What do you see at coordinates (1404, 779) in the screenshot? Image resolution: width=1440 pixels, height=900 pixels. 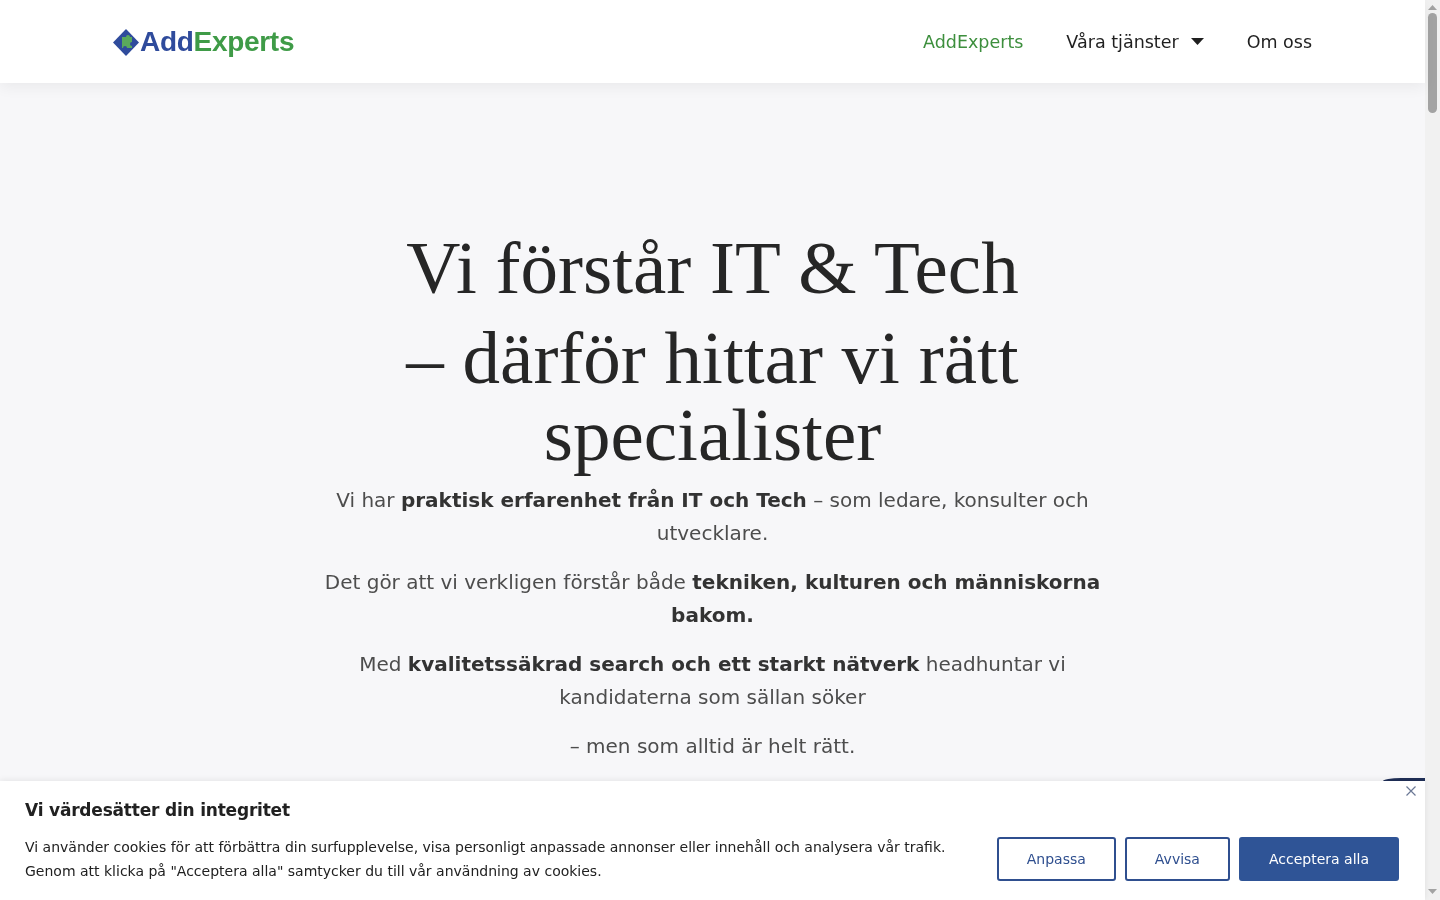 I see `floating-tab` at bounding box center [1404, 779].